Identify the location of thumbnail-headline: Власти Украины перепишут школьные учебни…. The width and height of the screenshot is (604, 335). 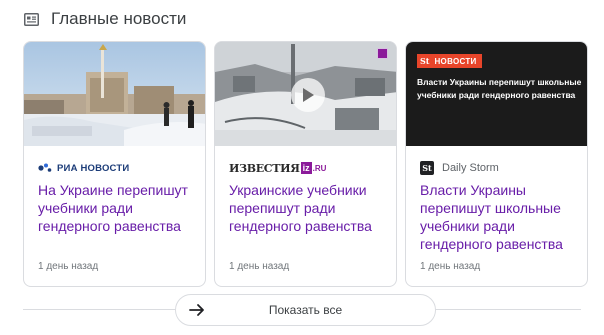
(499, 88).